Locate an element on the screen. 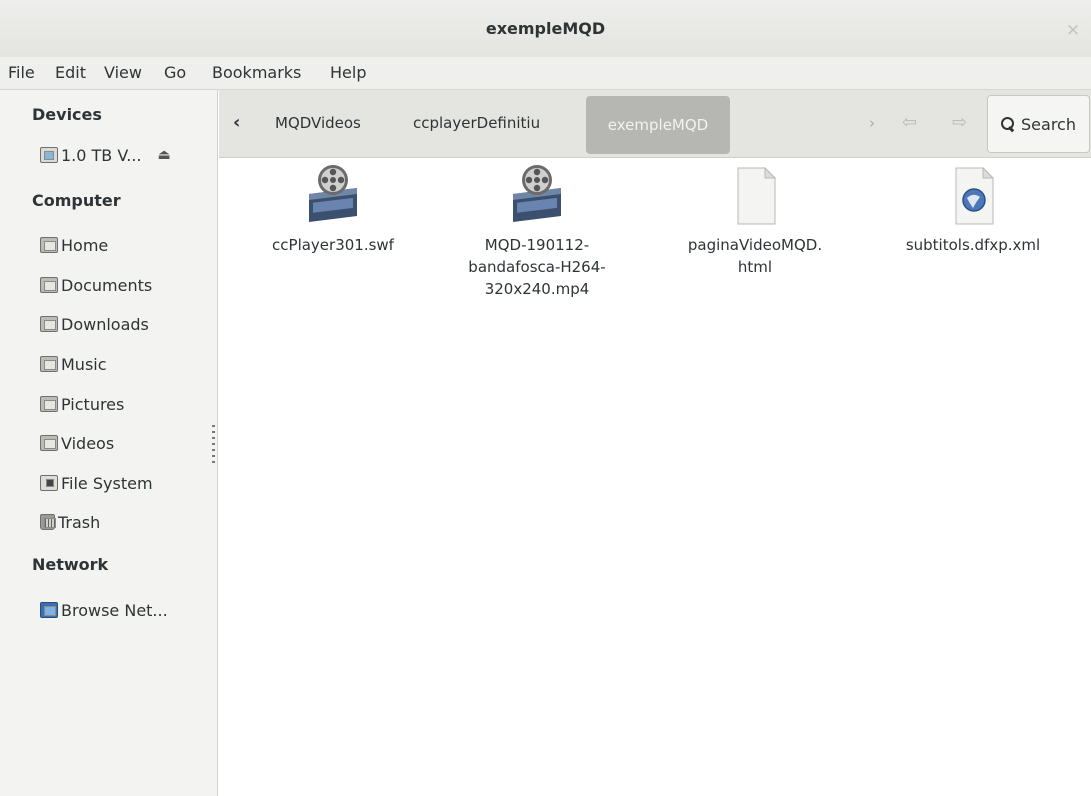 Image resolution: width=1091 pixels, height=796 pixels. music-folder-icon is located at coordinates (49, 364).